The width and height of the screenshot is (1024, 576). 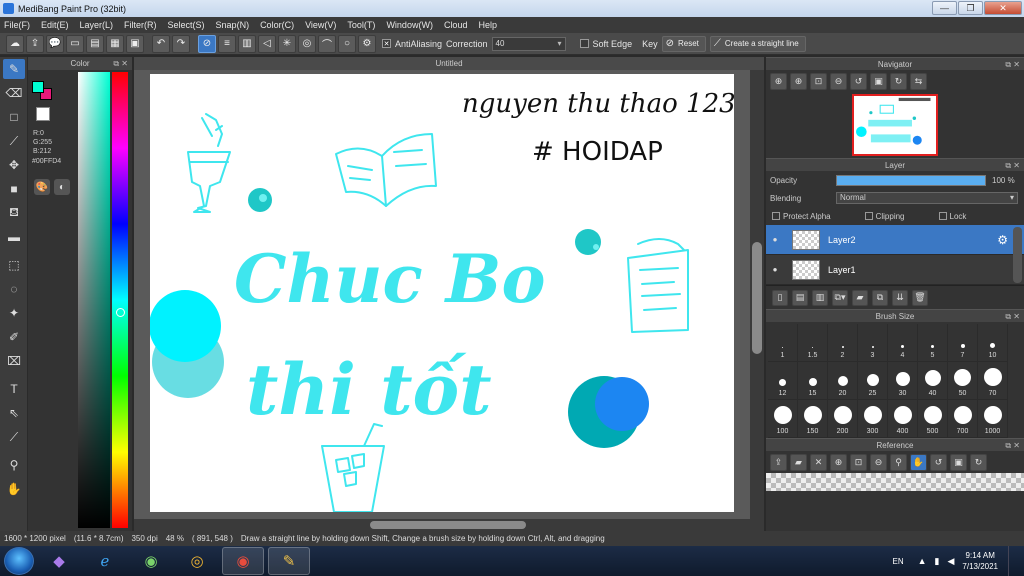 What do you see at coordinates (120, 300) in the screenshot?
I see `hue-slider` at bounding box center [120, 300].